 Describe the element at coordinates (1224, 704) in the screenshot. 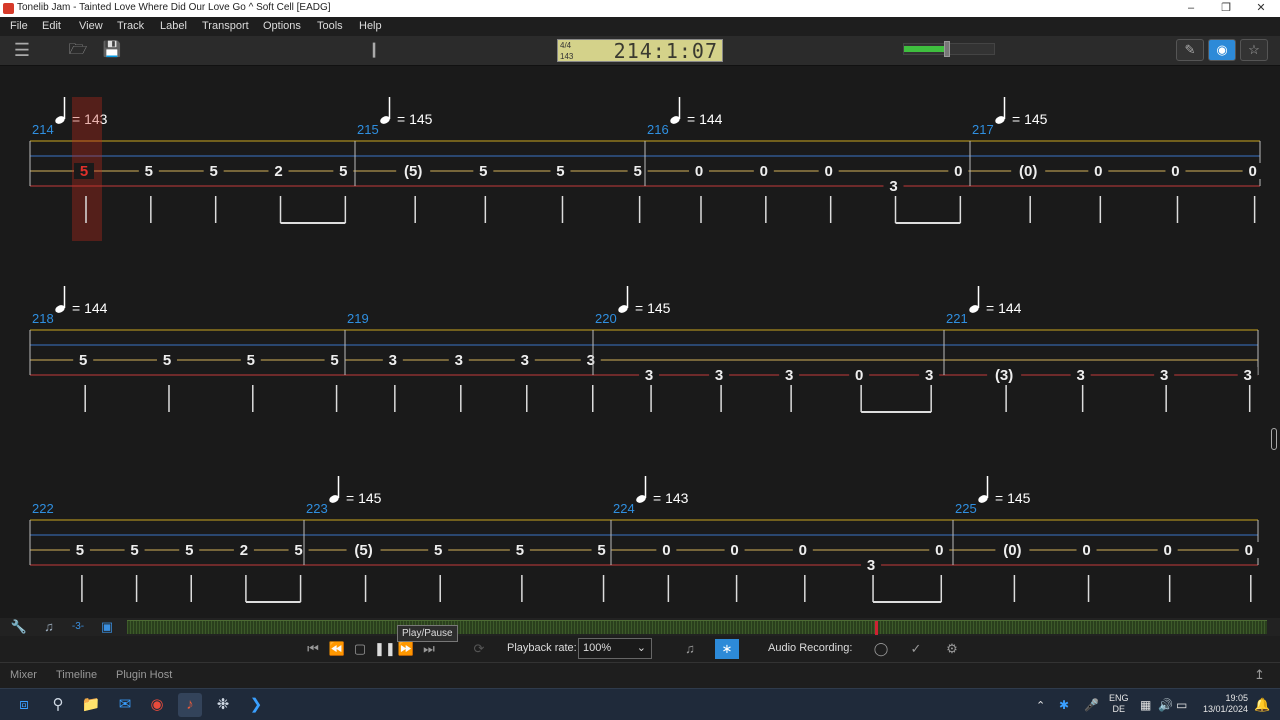

I see `clock: 19:05 13/01/2024` at that location.